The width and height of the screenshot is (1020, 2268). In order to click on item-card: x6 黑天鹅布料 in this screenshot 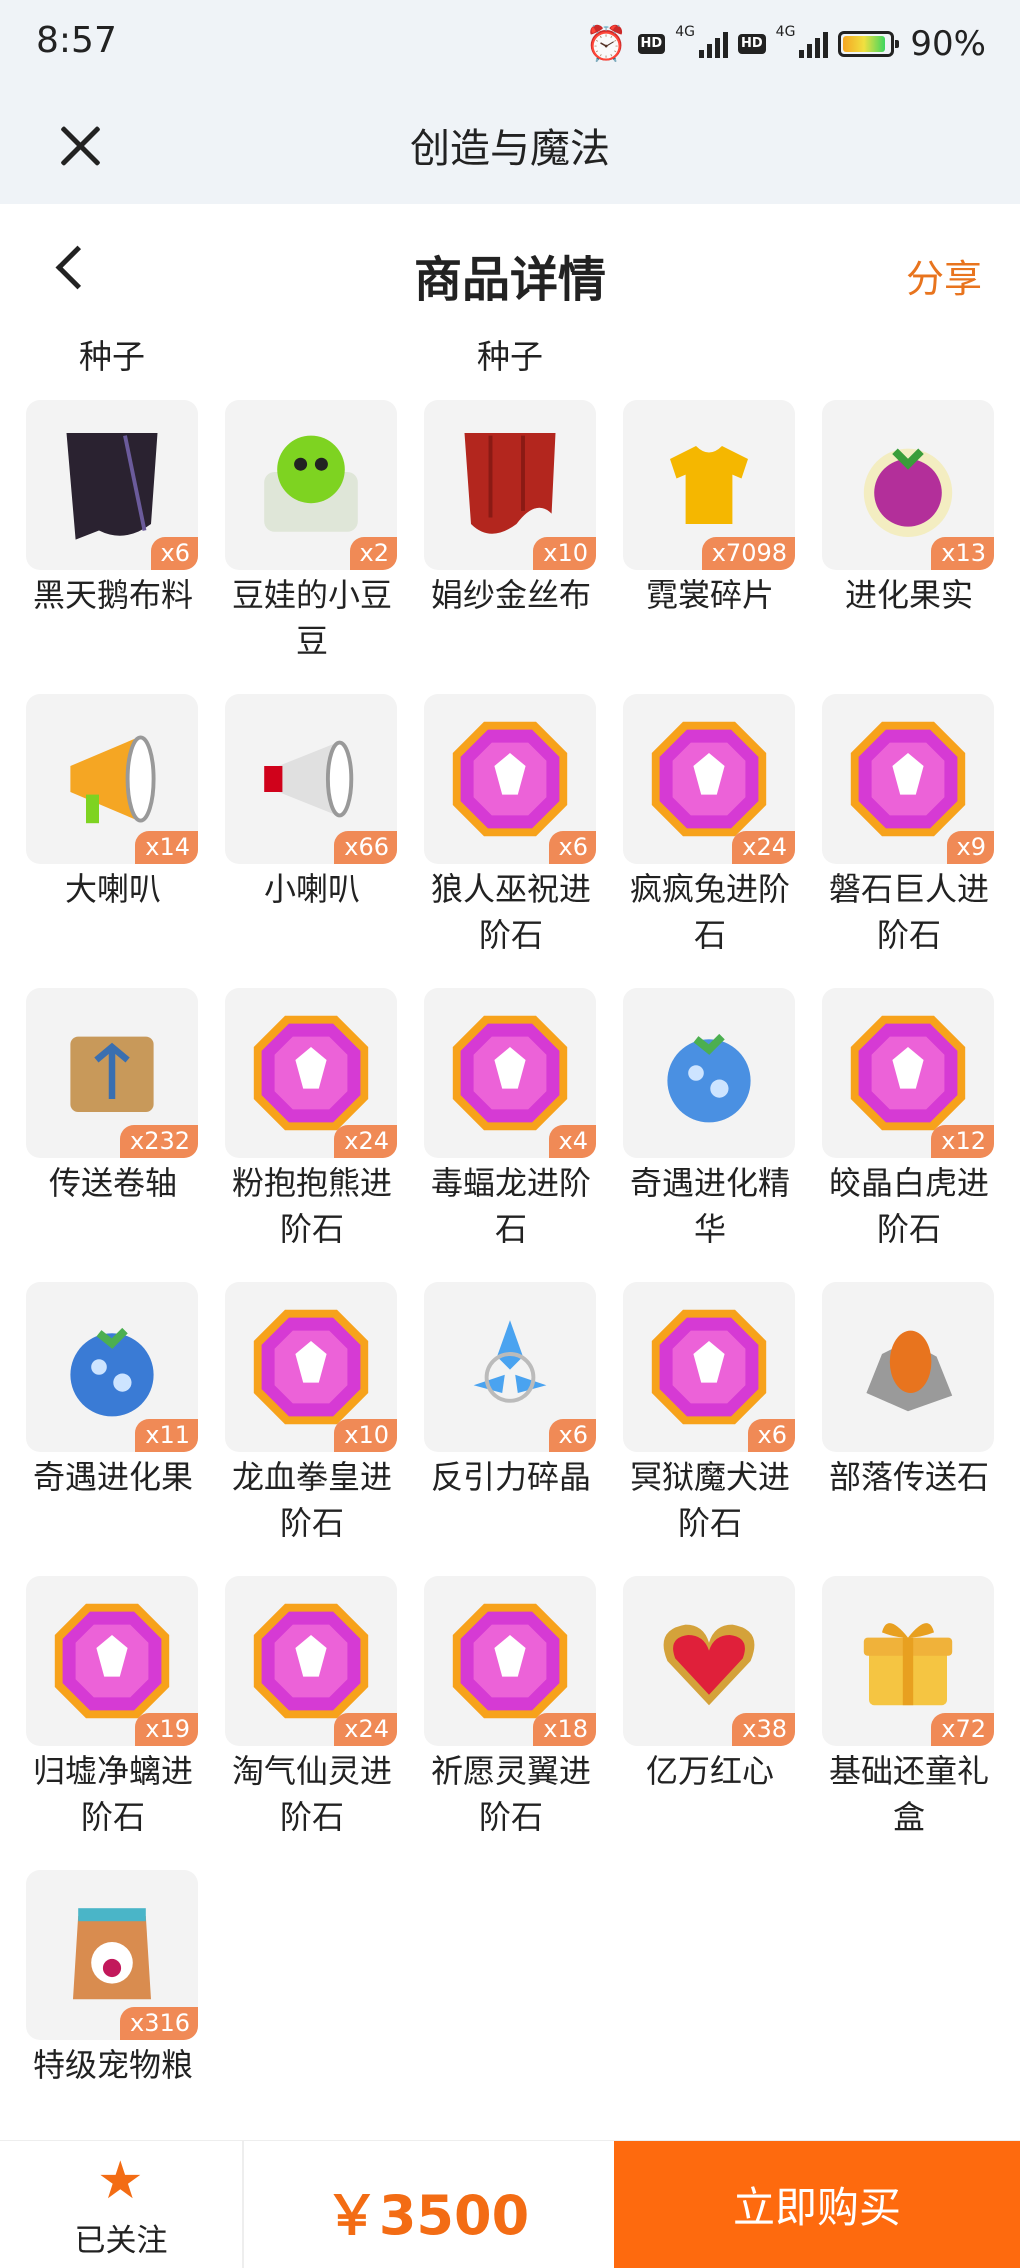, I will do `click(117, 543)`.